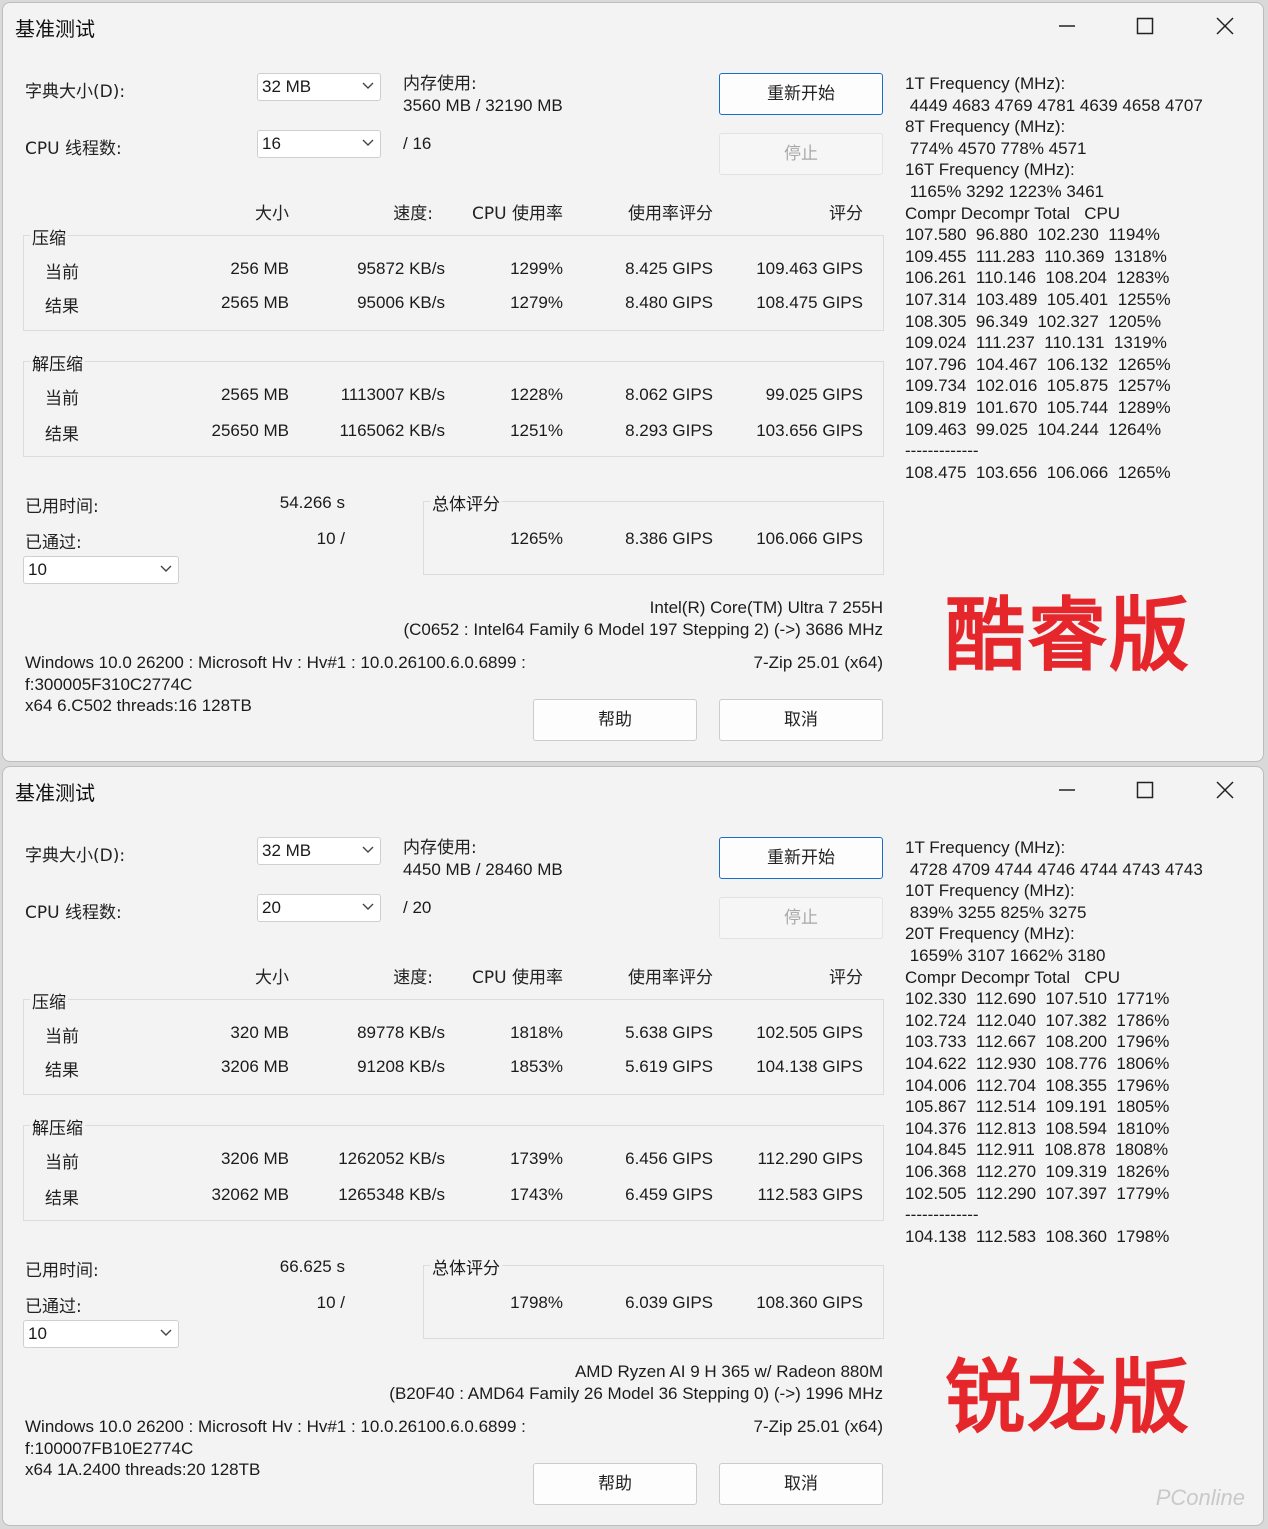 This screenshot has height=1529, width=1268. I want to click on memory-usage-label: 内存使用:, so click(440, 848).